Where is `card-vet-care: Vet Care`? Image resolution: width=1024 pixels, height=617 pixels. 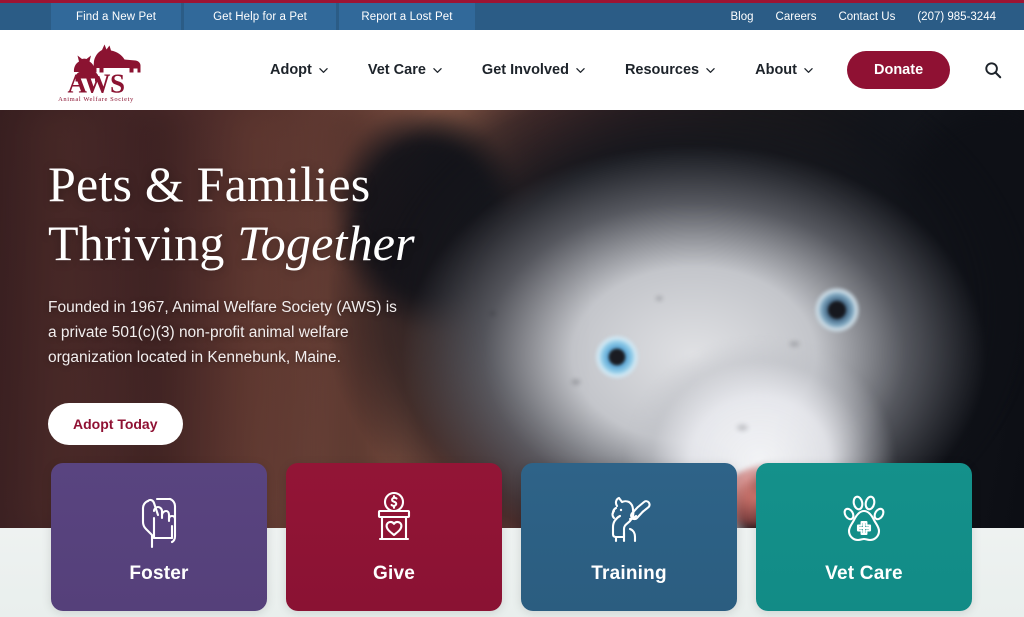
card-vet-care: Vet Care is located at coordinates (864, 537).